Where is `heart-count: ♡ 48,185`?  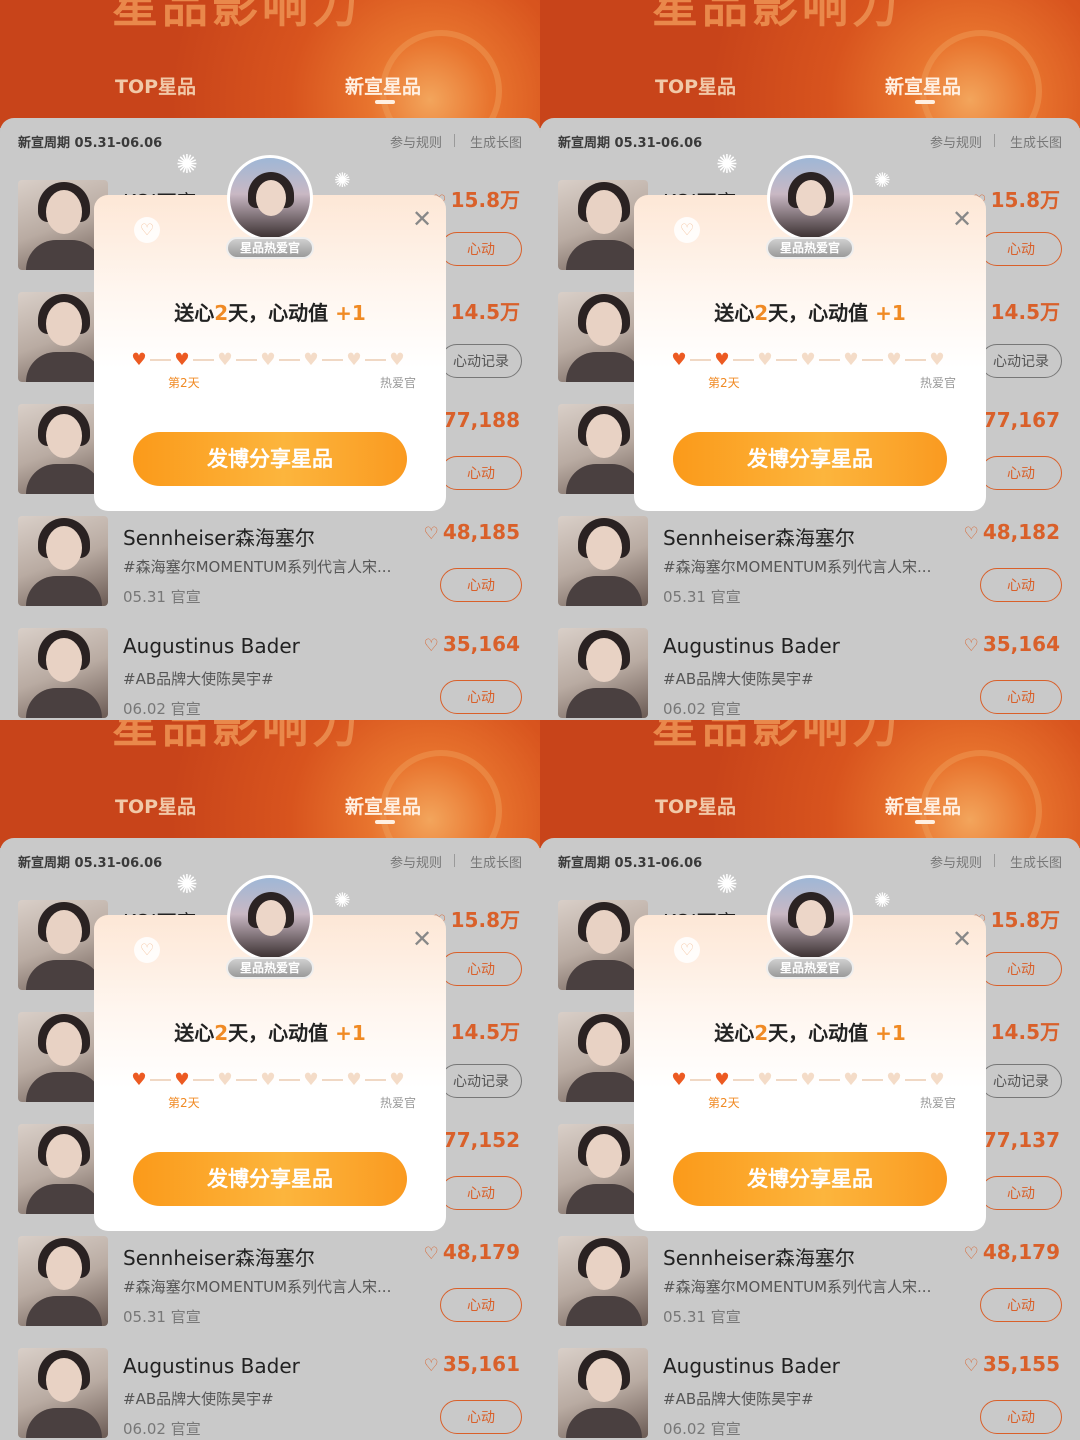
heart-count: ♡ 48,185 is located at coordinates (472, 532).